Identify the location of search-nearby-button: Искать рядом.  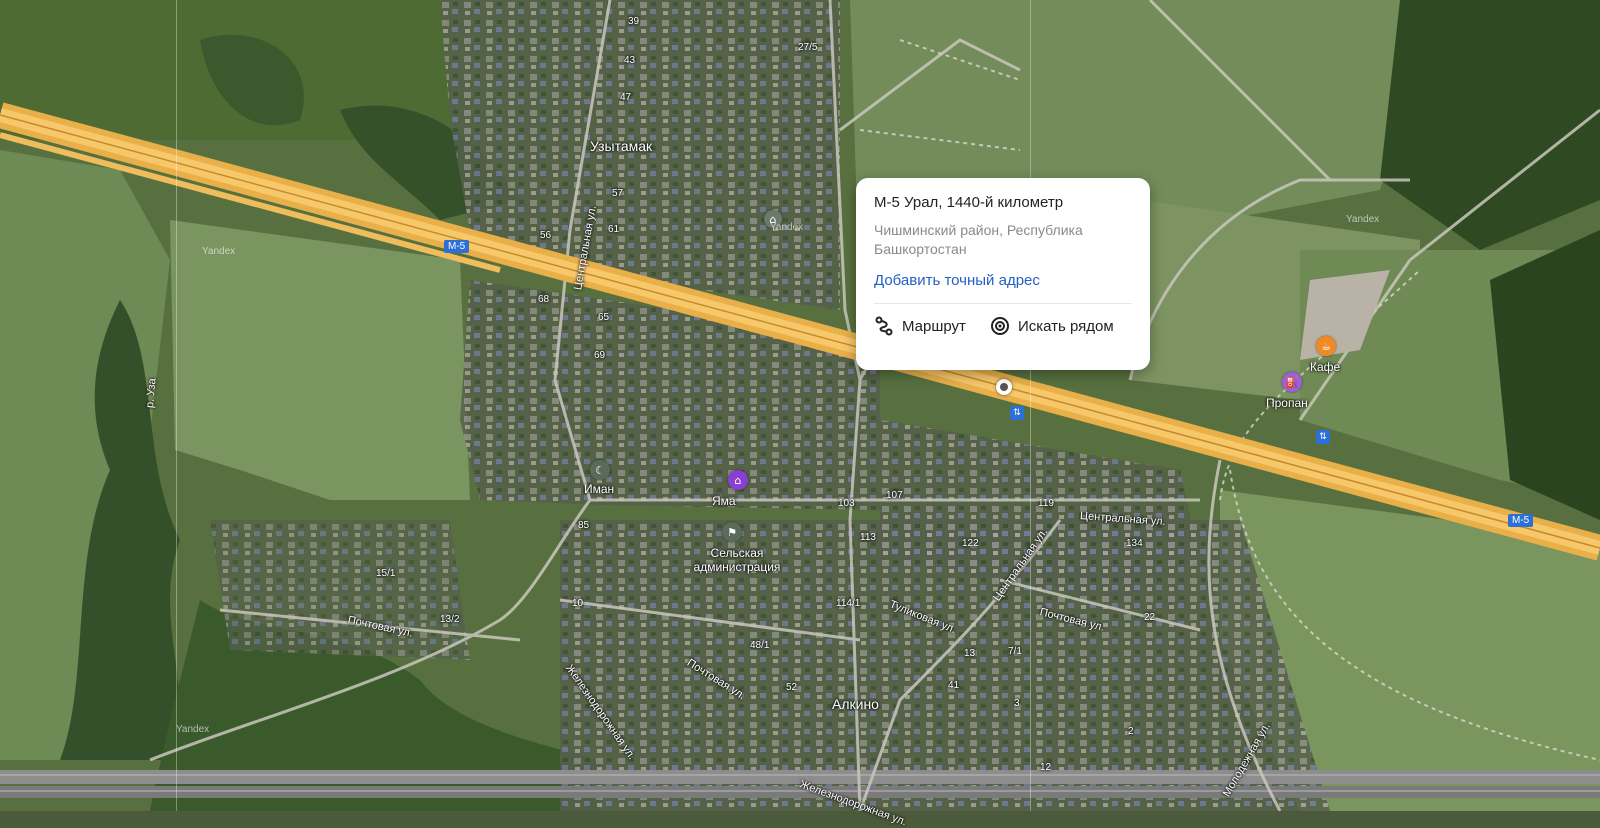
(1052, 326).